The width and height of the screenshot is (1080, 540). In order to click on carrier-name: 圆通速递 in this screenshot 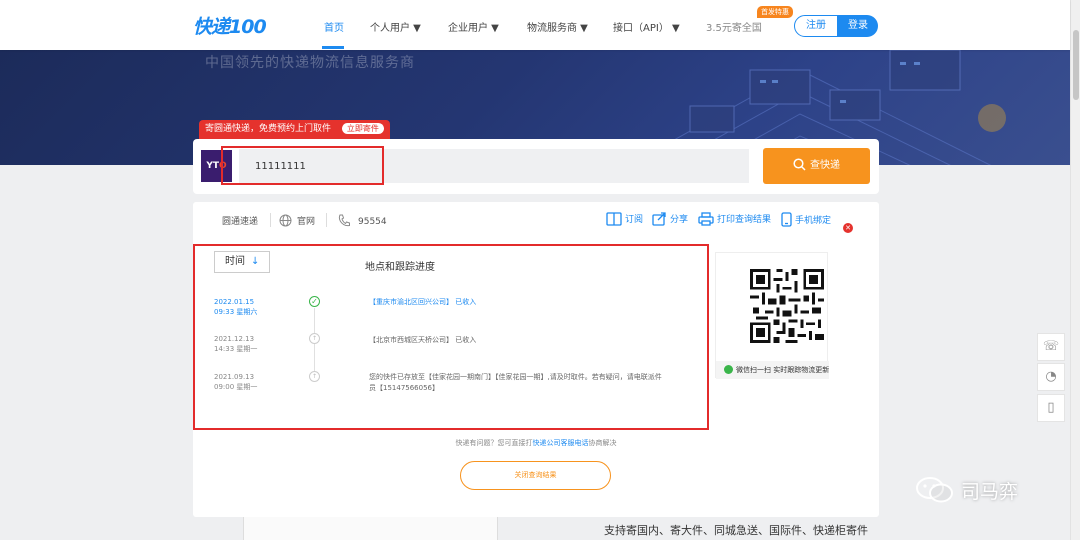, I will do `click(240, 222)`.